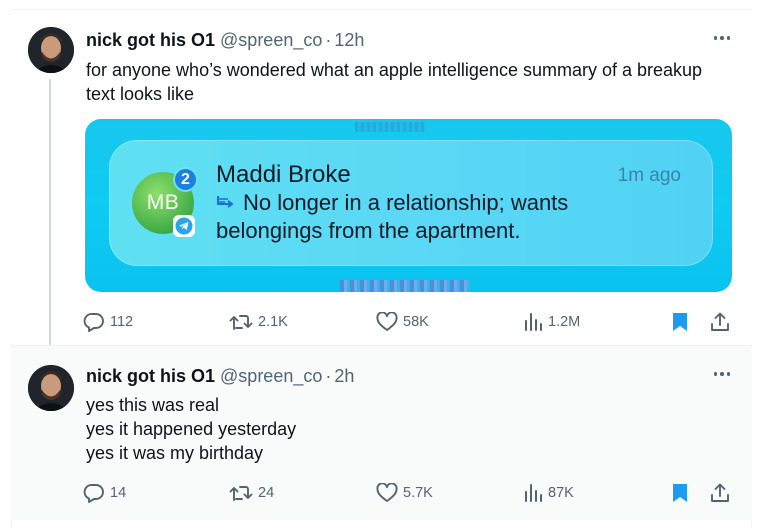  I want to click on retweet-button: 24, so click(251, 493).